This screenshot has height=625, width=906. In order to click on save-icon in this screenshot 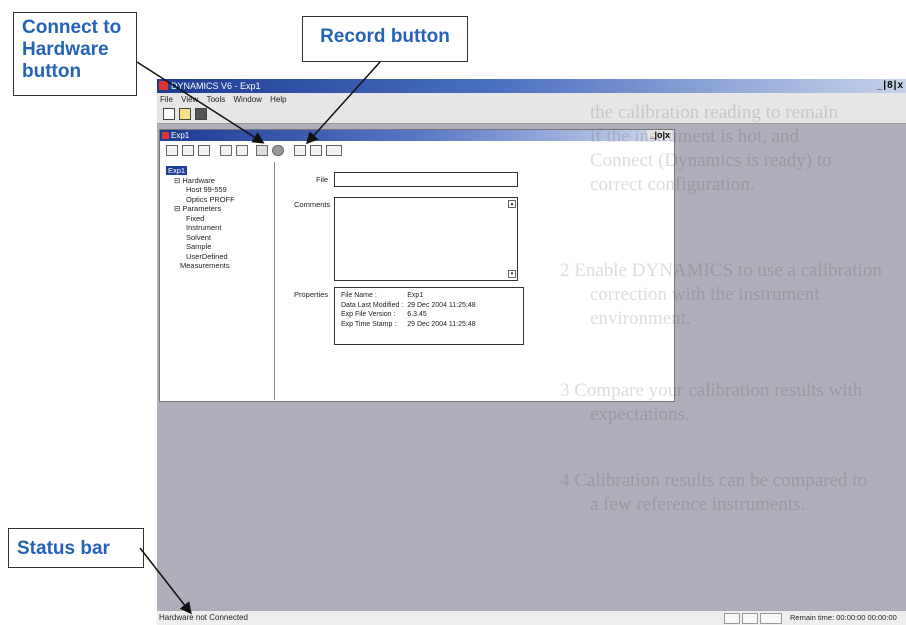, I will do `click(201, 114)`.